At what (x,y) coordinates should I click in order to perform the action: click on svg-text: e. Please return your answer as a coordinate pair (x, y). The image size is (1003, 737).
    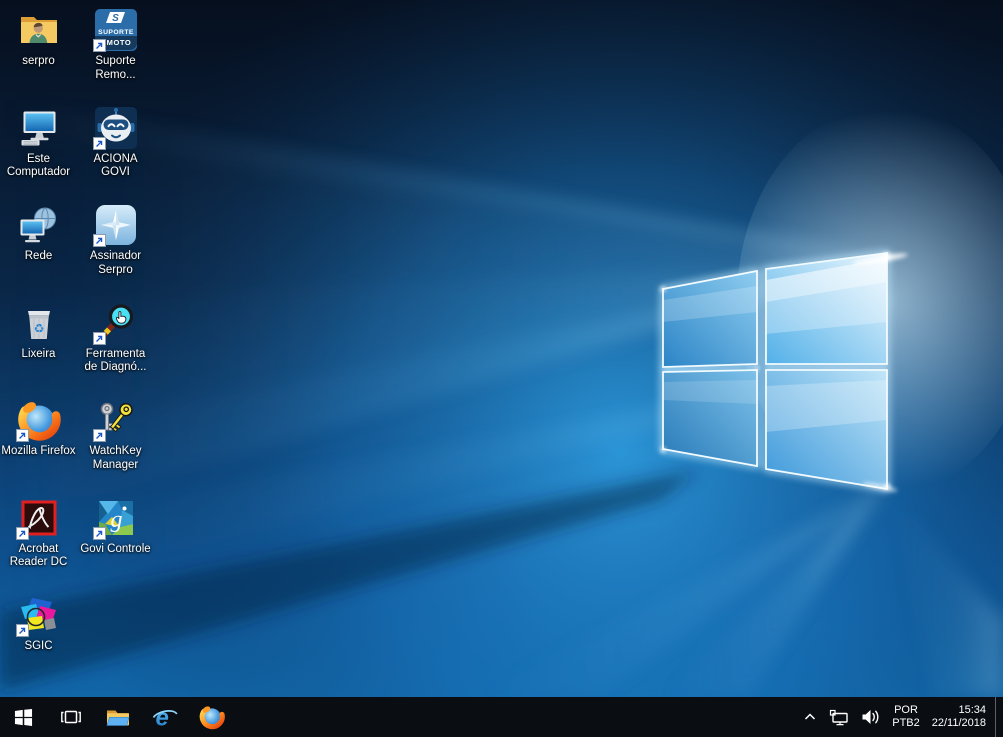
    Looking at the image, I should click on (161, 718).